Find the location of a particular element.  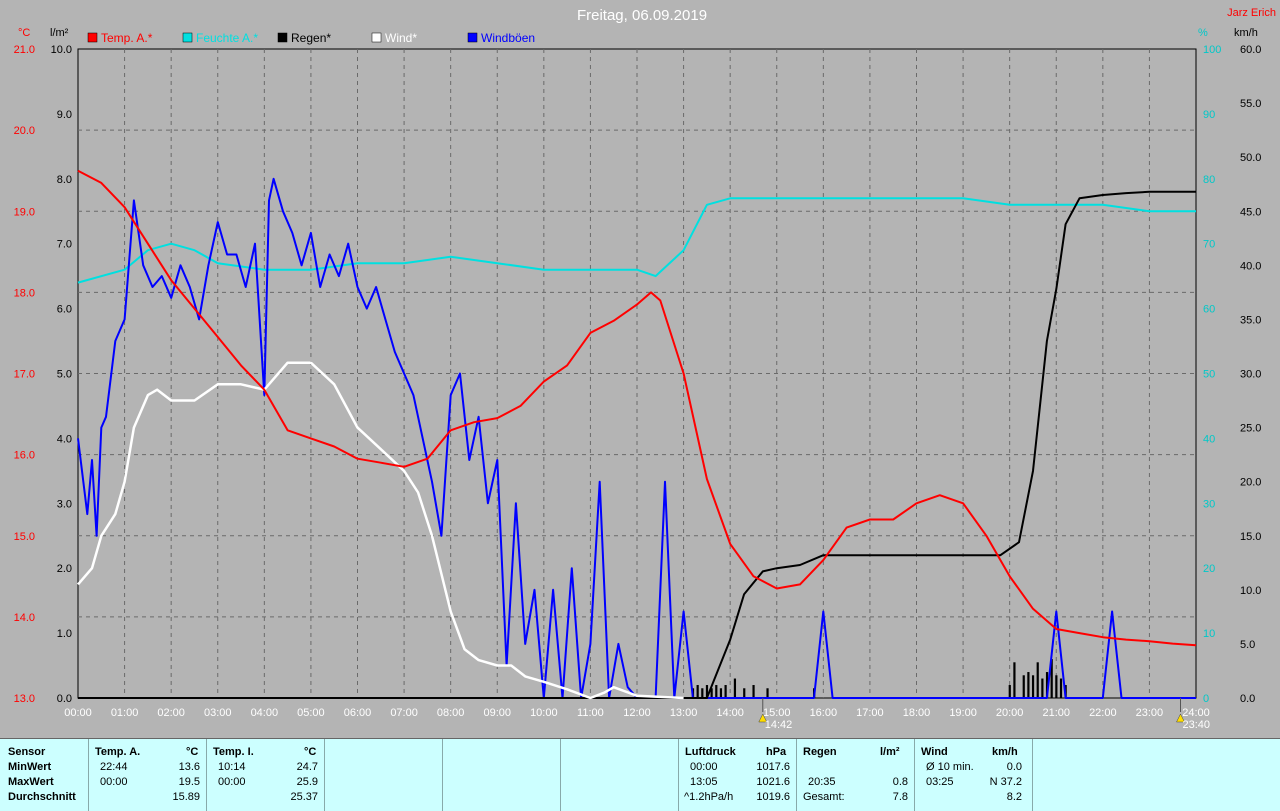

rain-total: 7.8 is located at coordinates (900, 797).